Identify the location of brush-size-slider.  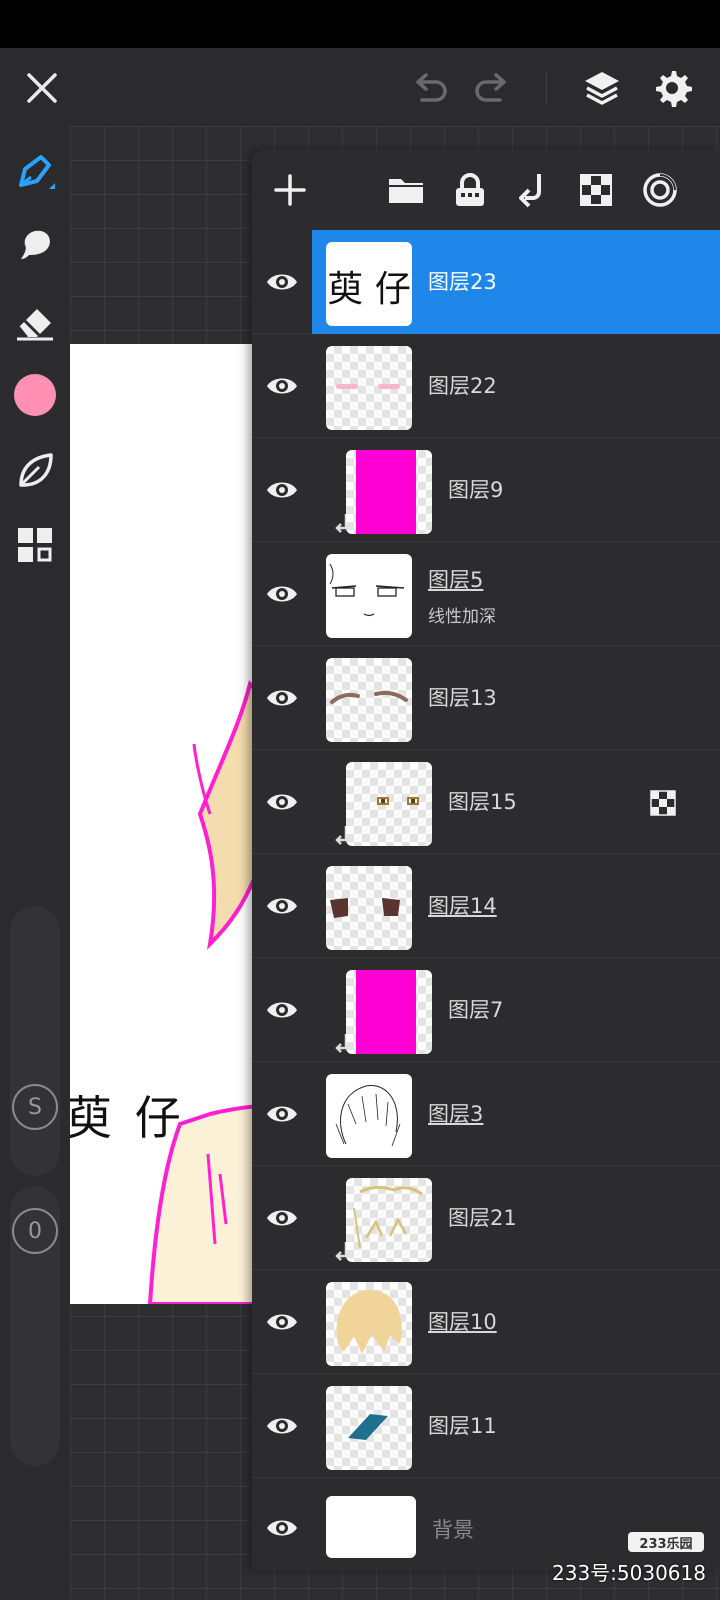
(35, 1041).